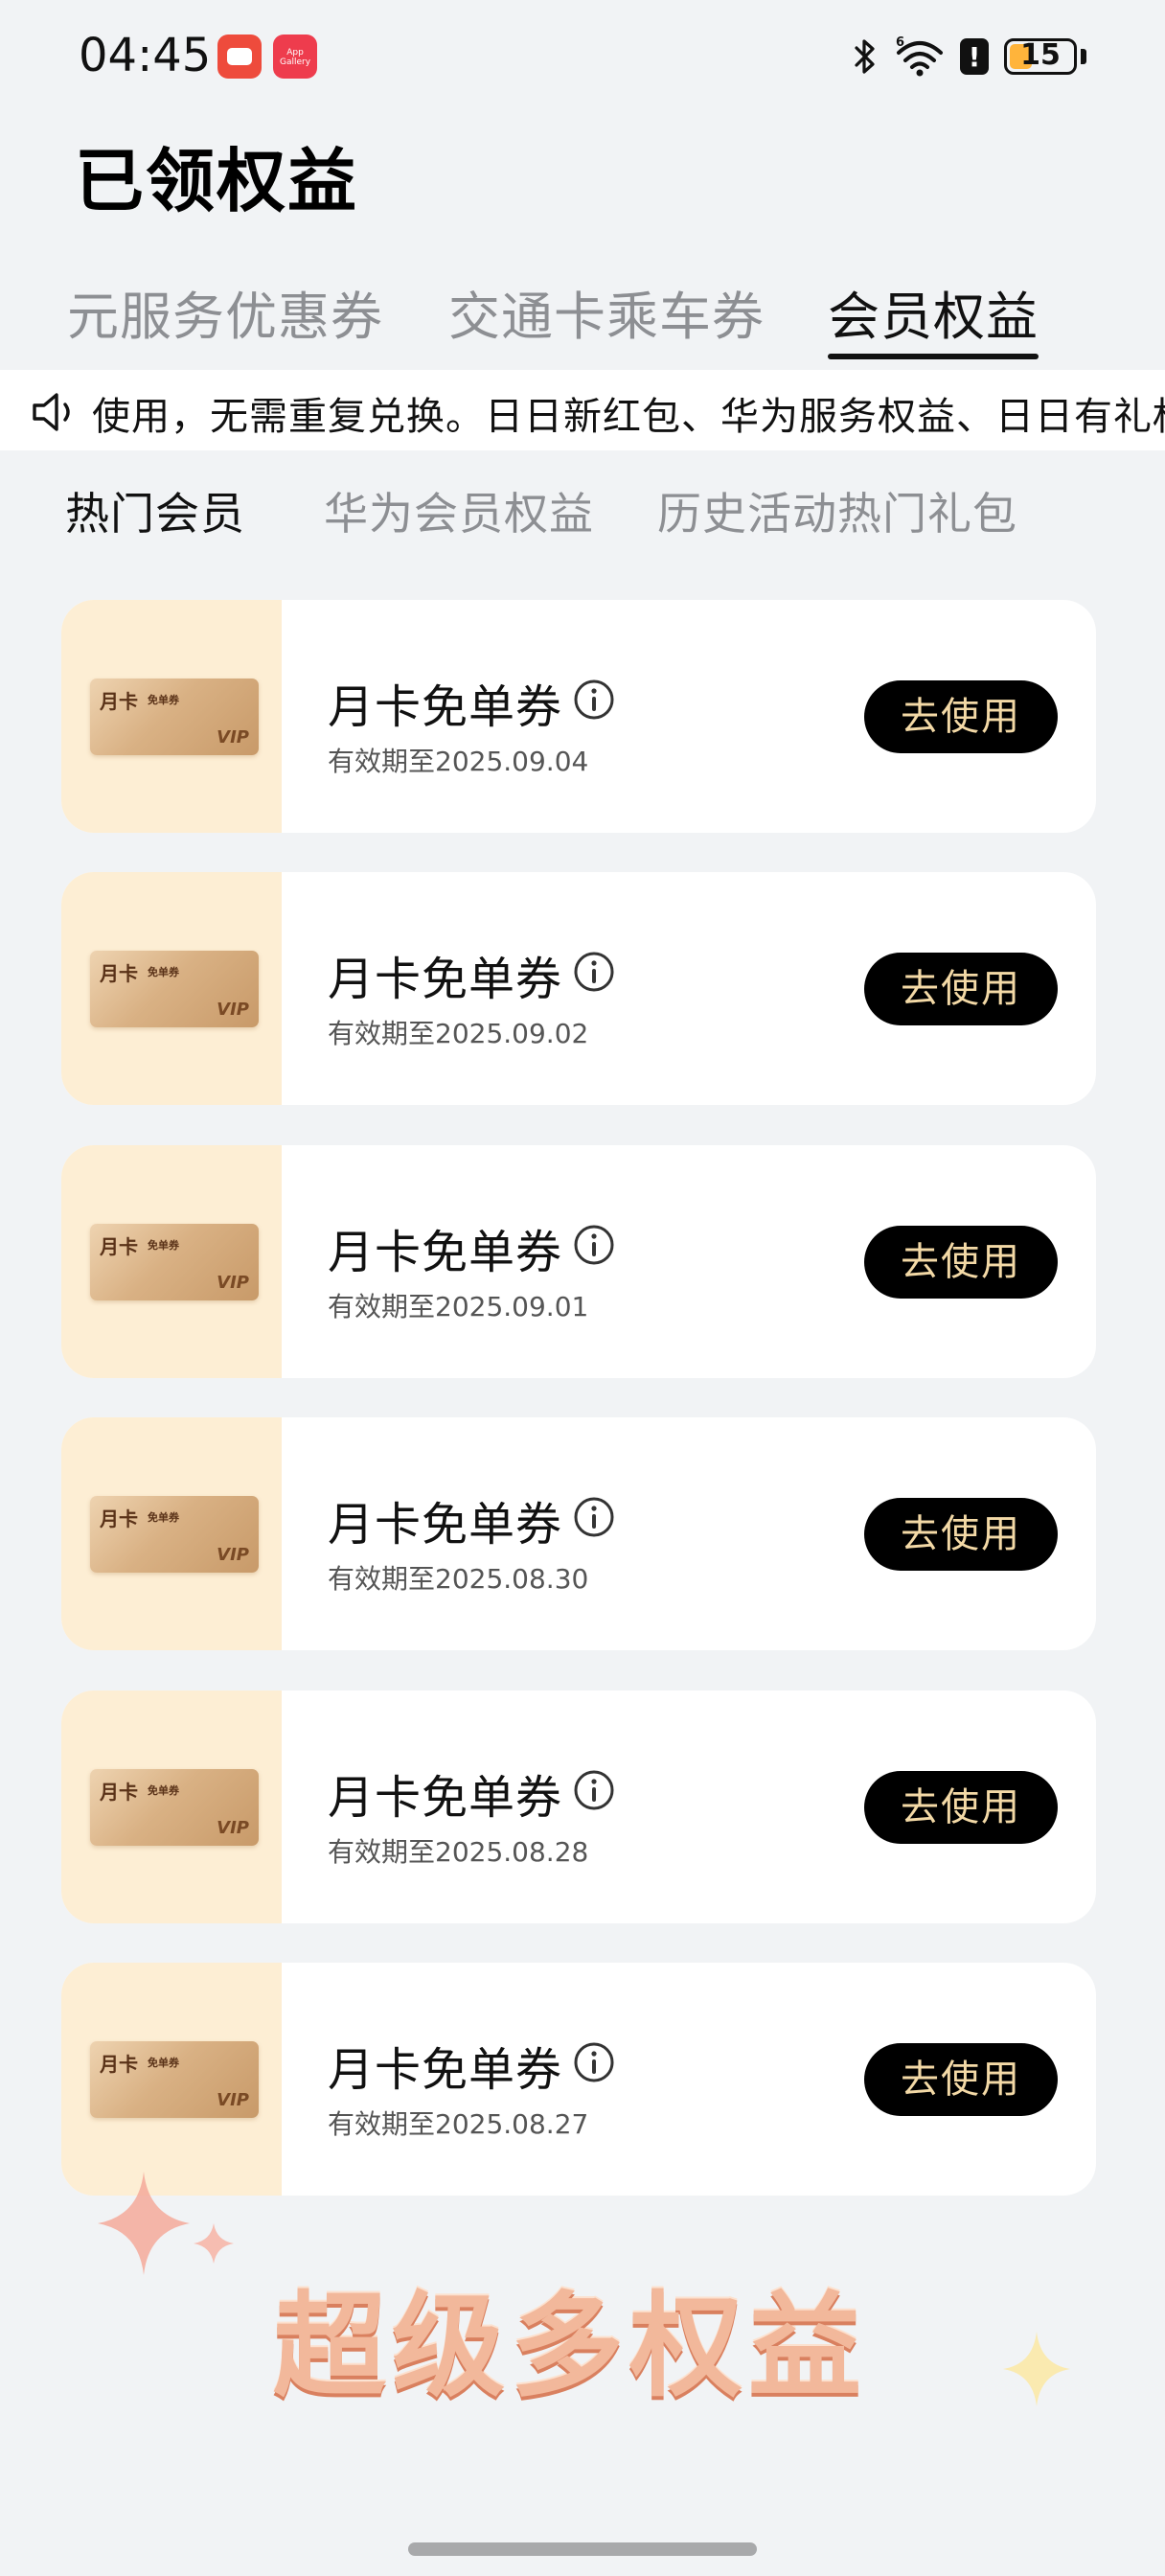  I want to click on battery-icon: 15, so click(1040, 56).